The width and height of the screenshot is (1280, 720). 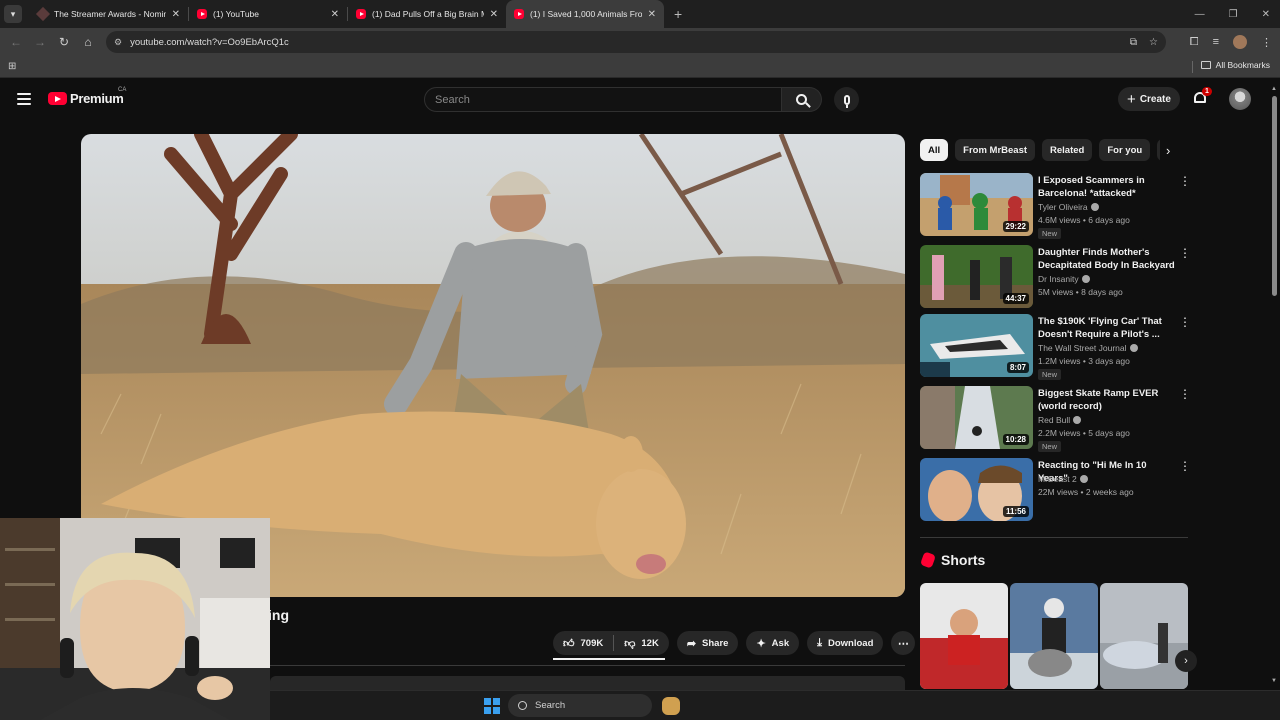 I want to click on menu-hamburger-icon, so click(x=24, y=99).